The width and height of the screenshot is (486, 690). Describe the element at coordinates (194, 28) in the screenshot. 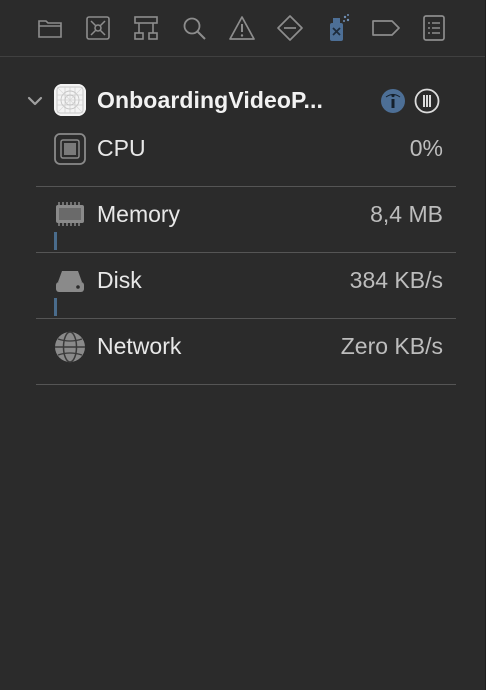

I see `search-icon` at that location.